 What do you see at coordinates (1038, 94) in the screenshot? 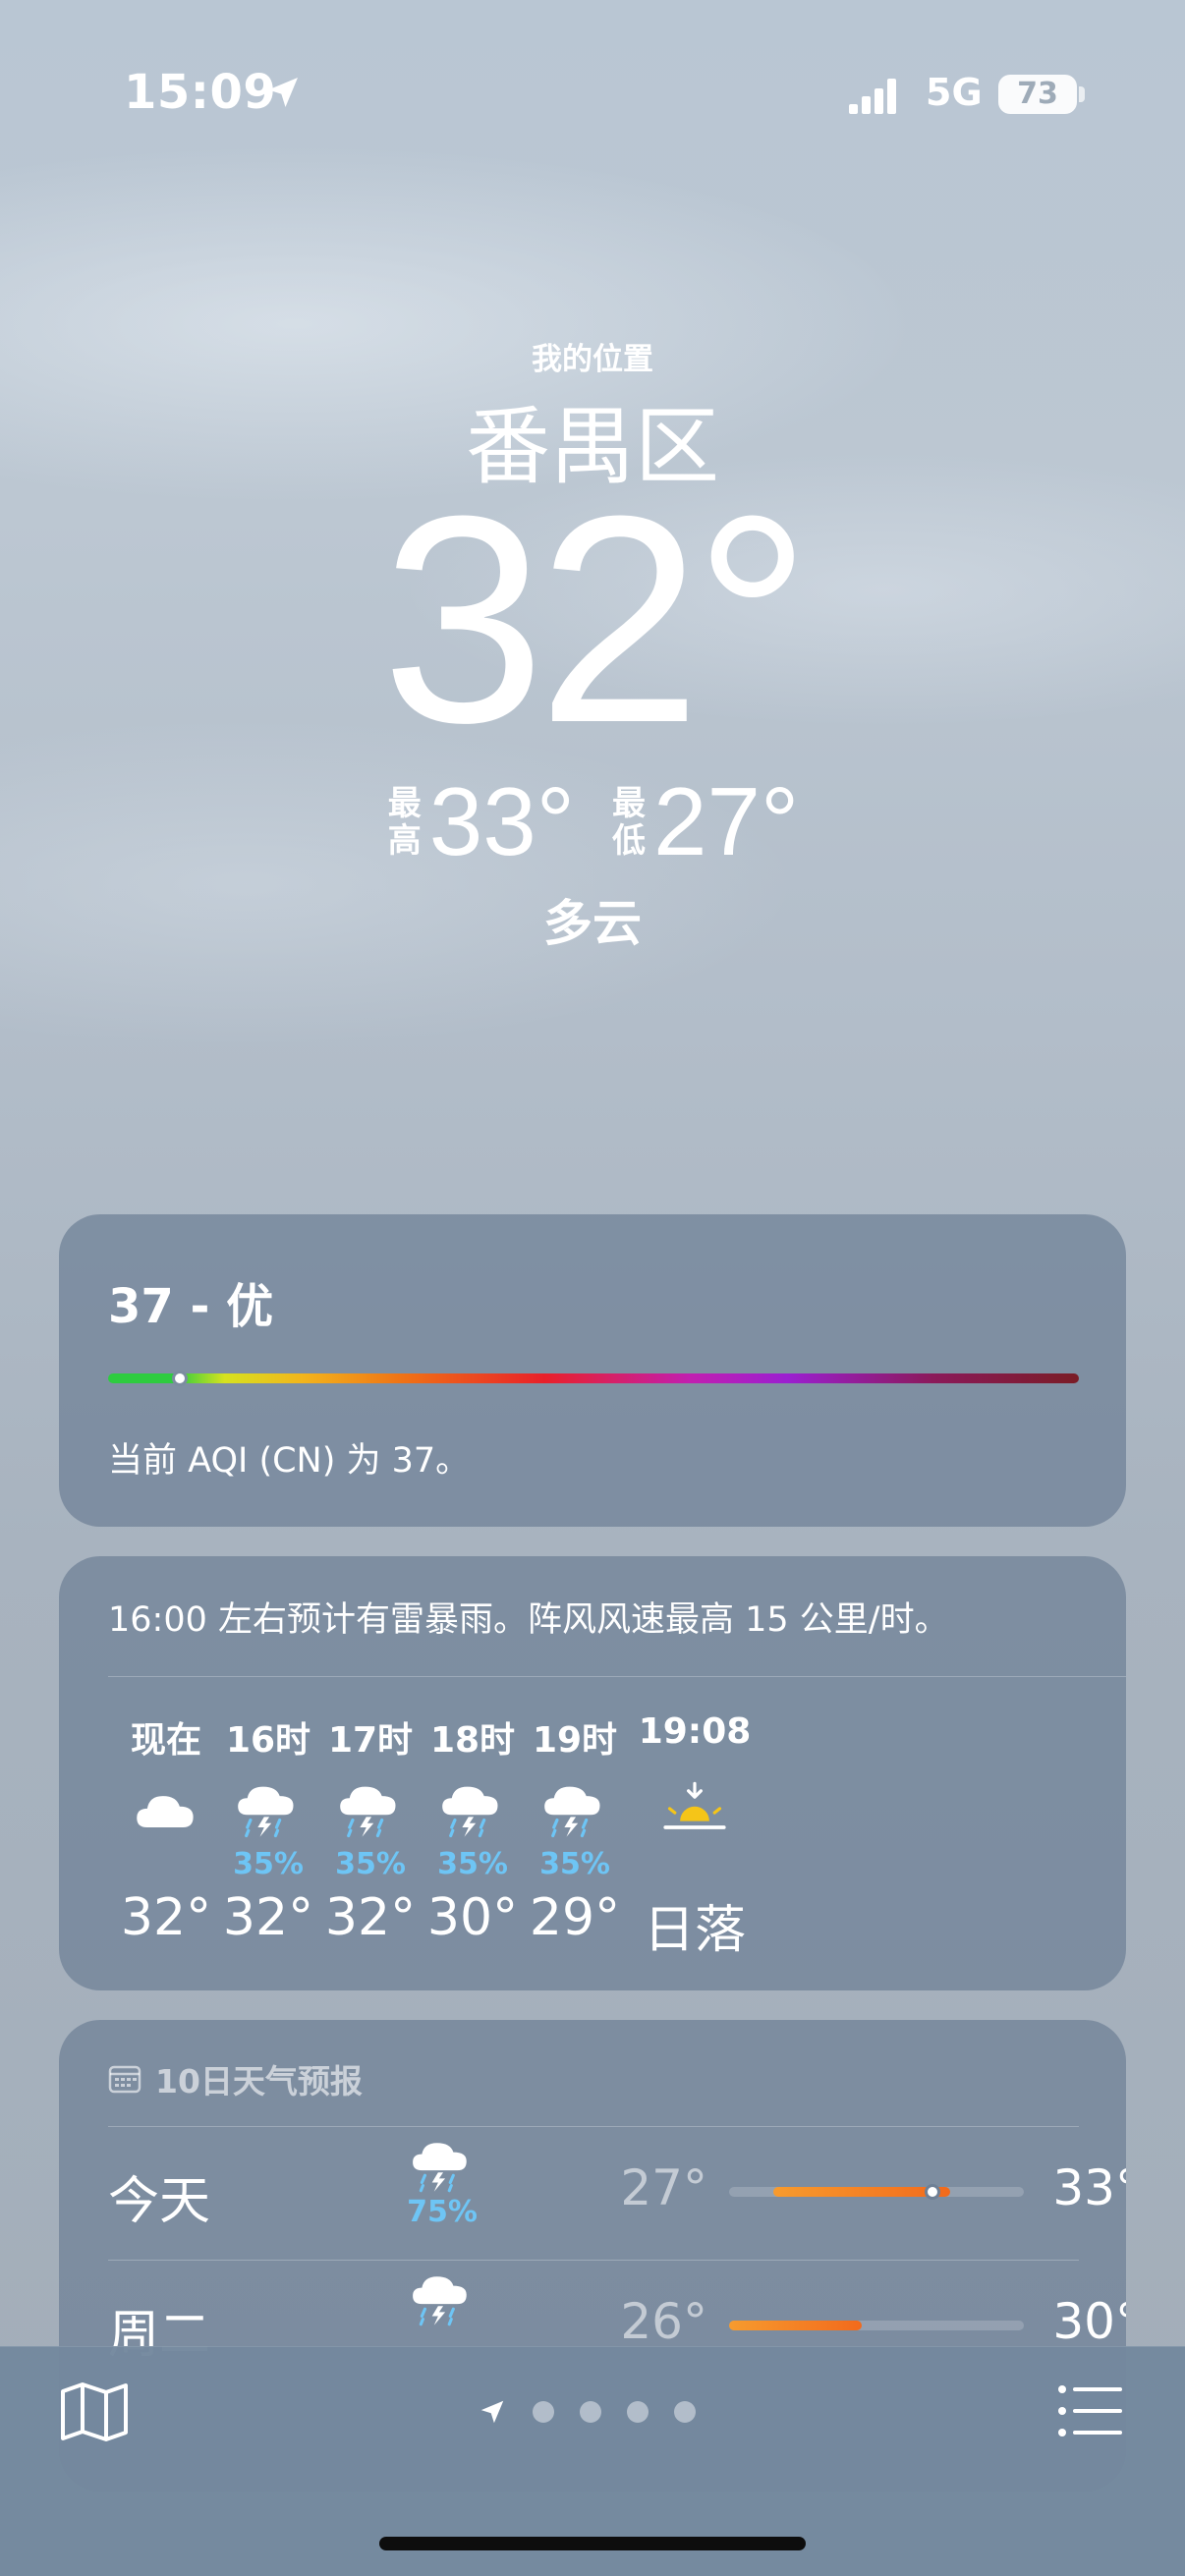
I see `battery-indicator: 73` at bounding box center [1038, 94].